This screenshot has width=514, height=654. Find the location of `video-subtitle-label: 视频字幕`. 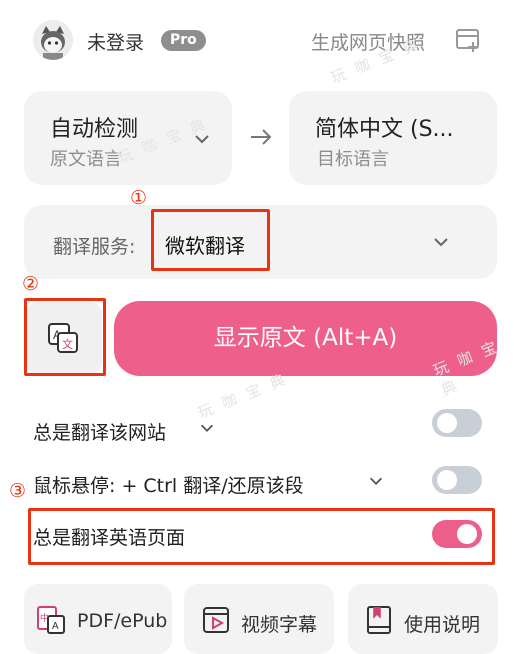

video-subtitle-label: 视频字幕 is located at coordinates (279, 625).